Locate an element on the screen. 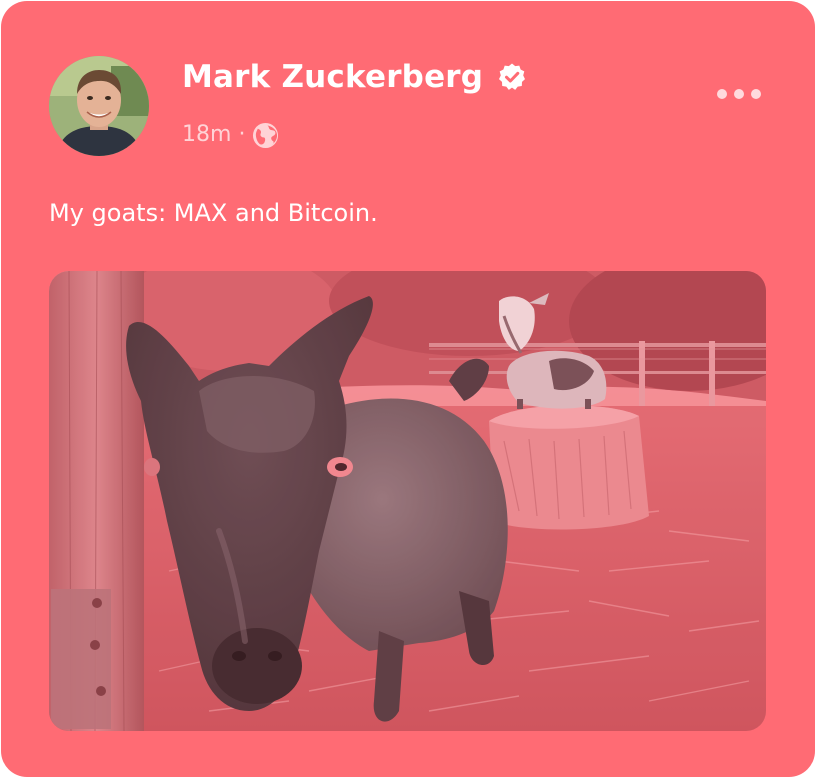 Image resolution: width=816 pixels, height=778 pixels. post-text: My goats: MAX and Bitcoin. is located at coordinates (213, 213).